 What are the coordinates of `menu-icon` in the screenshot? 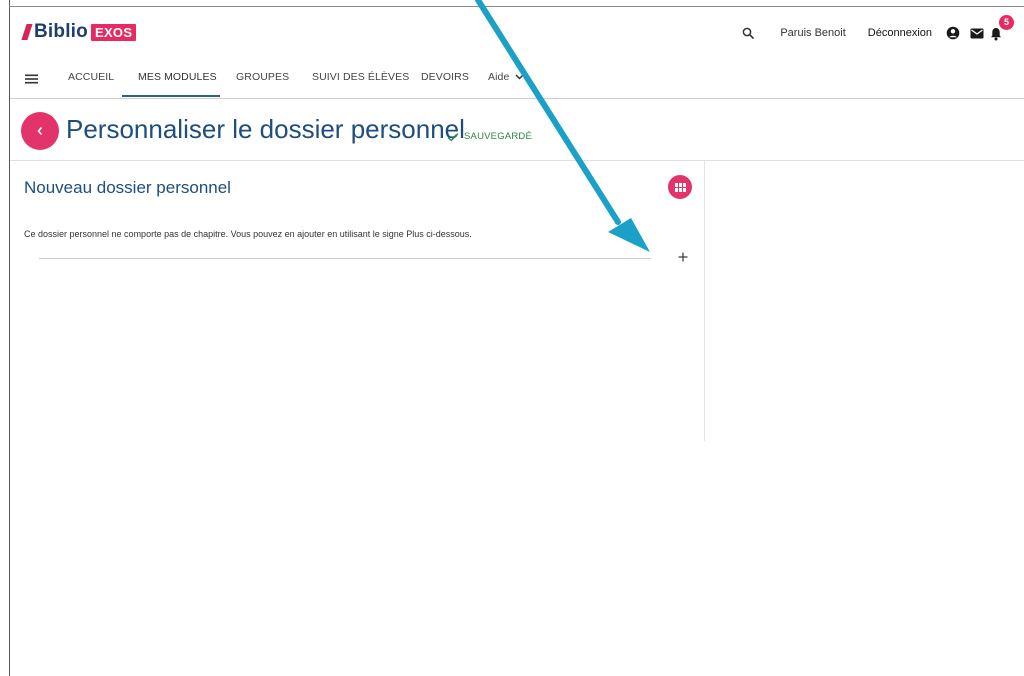 It's located at (31, 80).